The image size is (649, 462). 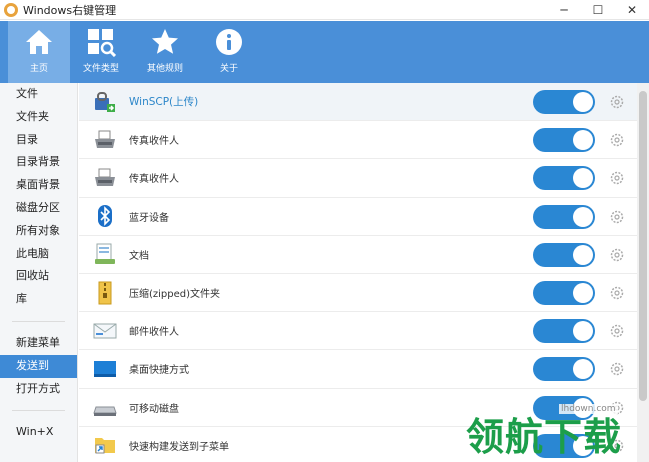 What do you see at coordinates (588, 409) in the screenshot?
I see `watermark-url: lhdown.com` at bounding box center [588, 409].